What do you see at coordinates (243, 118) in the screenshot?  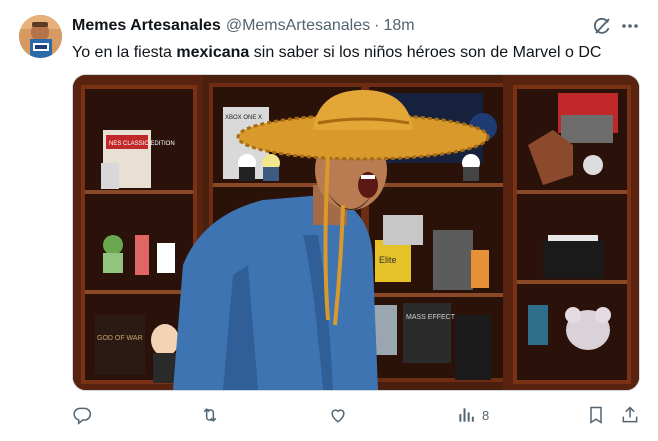 I see `console-box-label: XBOX ONE X` at bounding box center [243, 118].